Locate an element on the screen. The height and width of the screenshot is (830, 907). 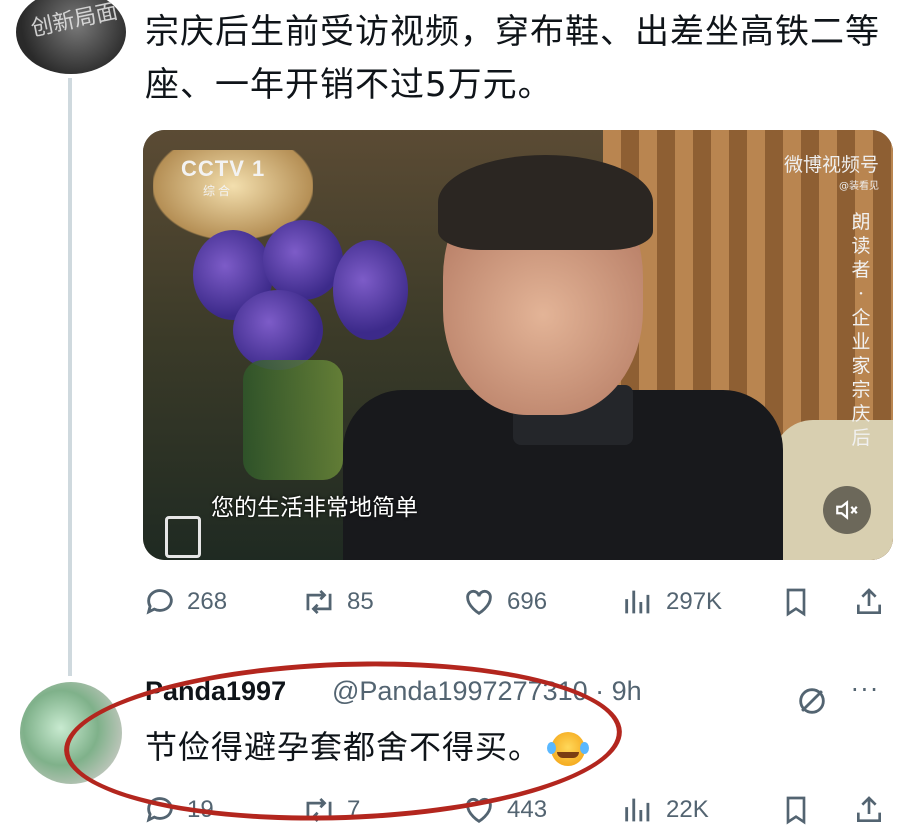
reply-action-bar: 19 7 443 22K is located at coordinates (523, 810).